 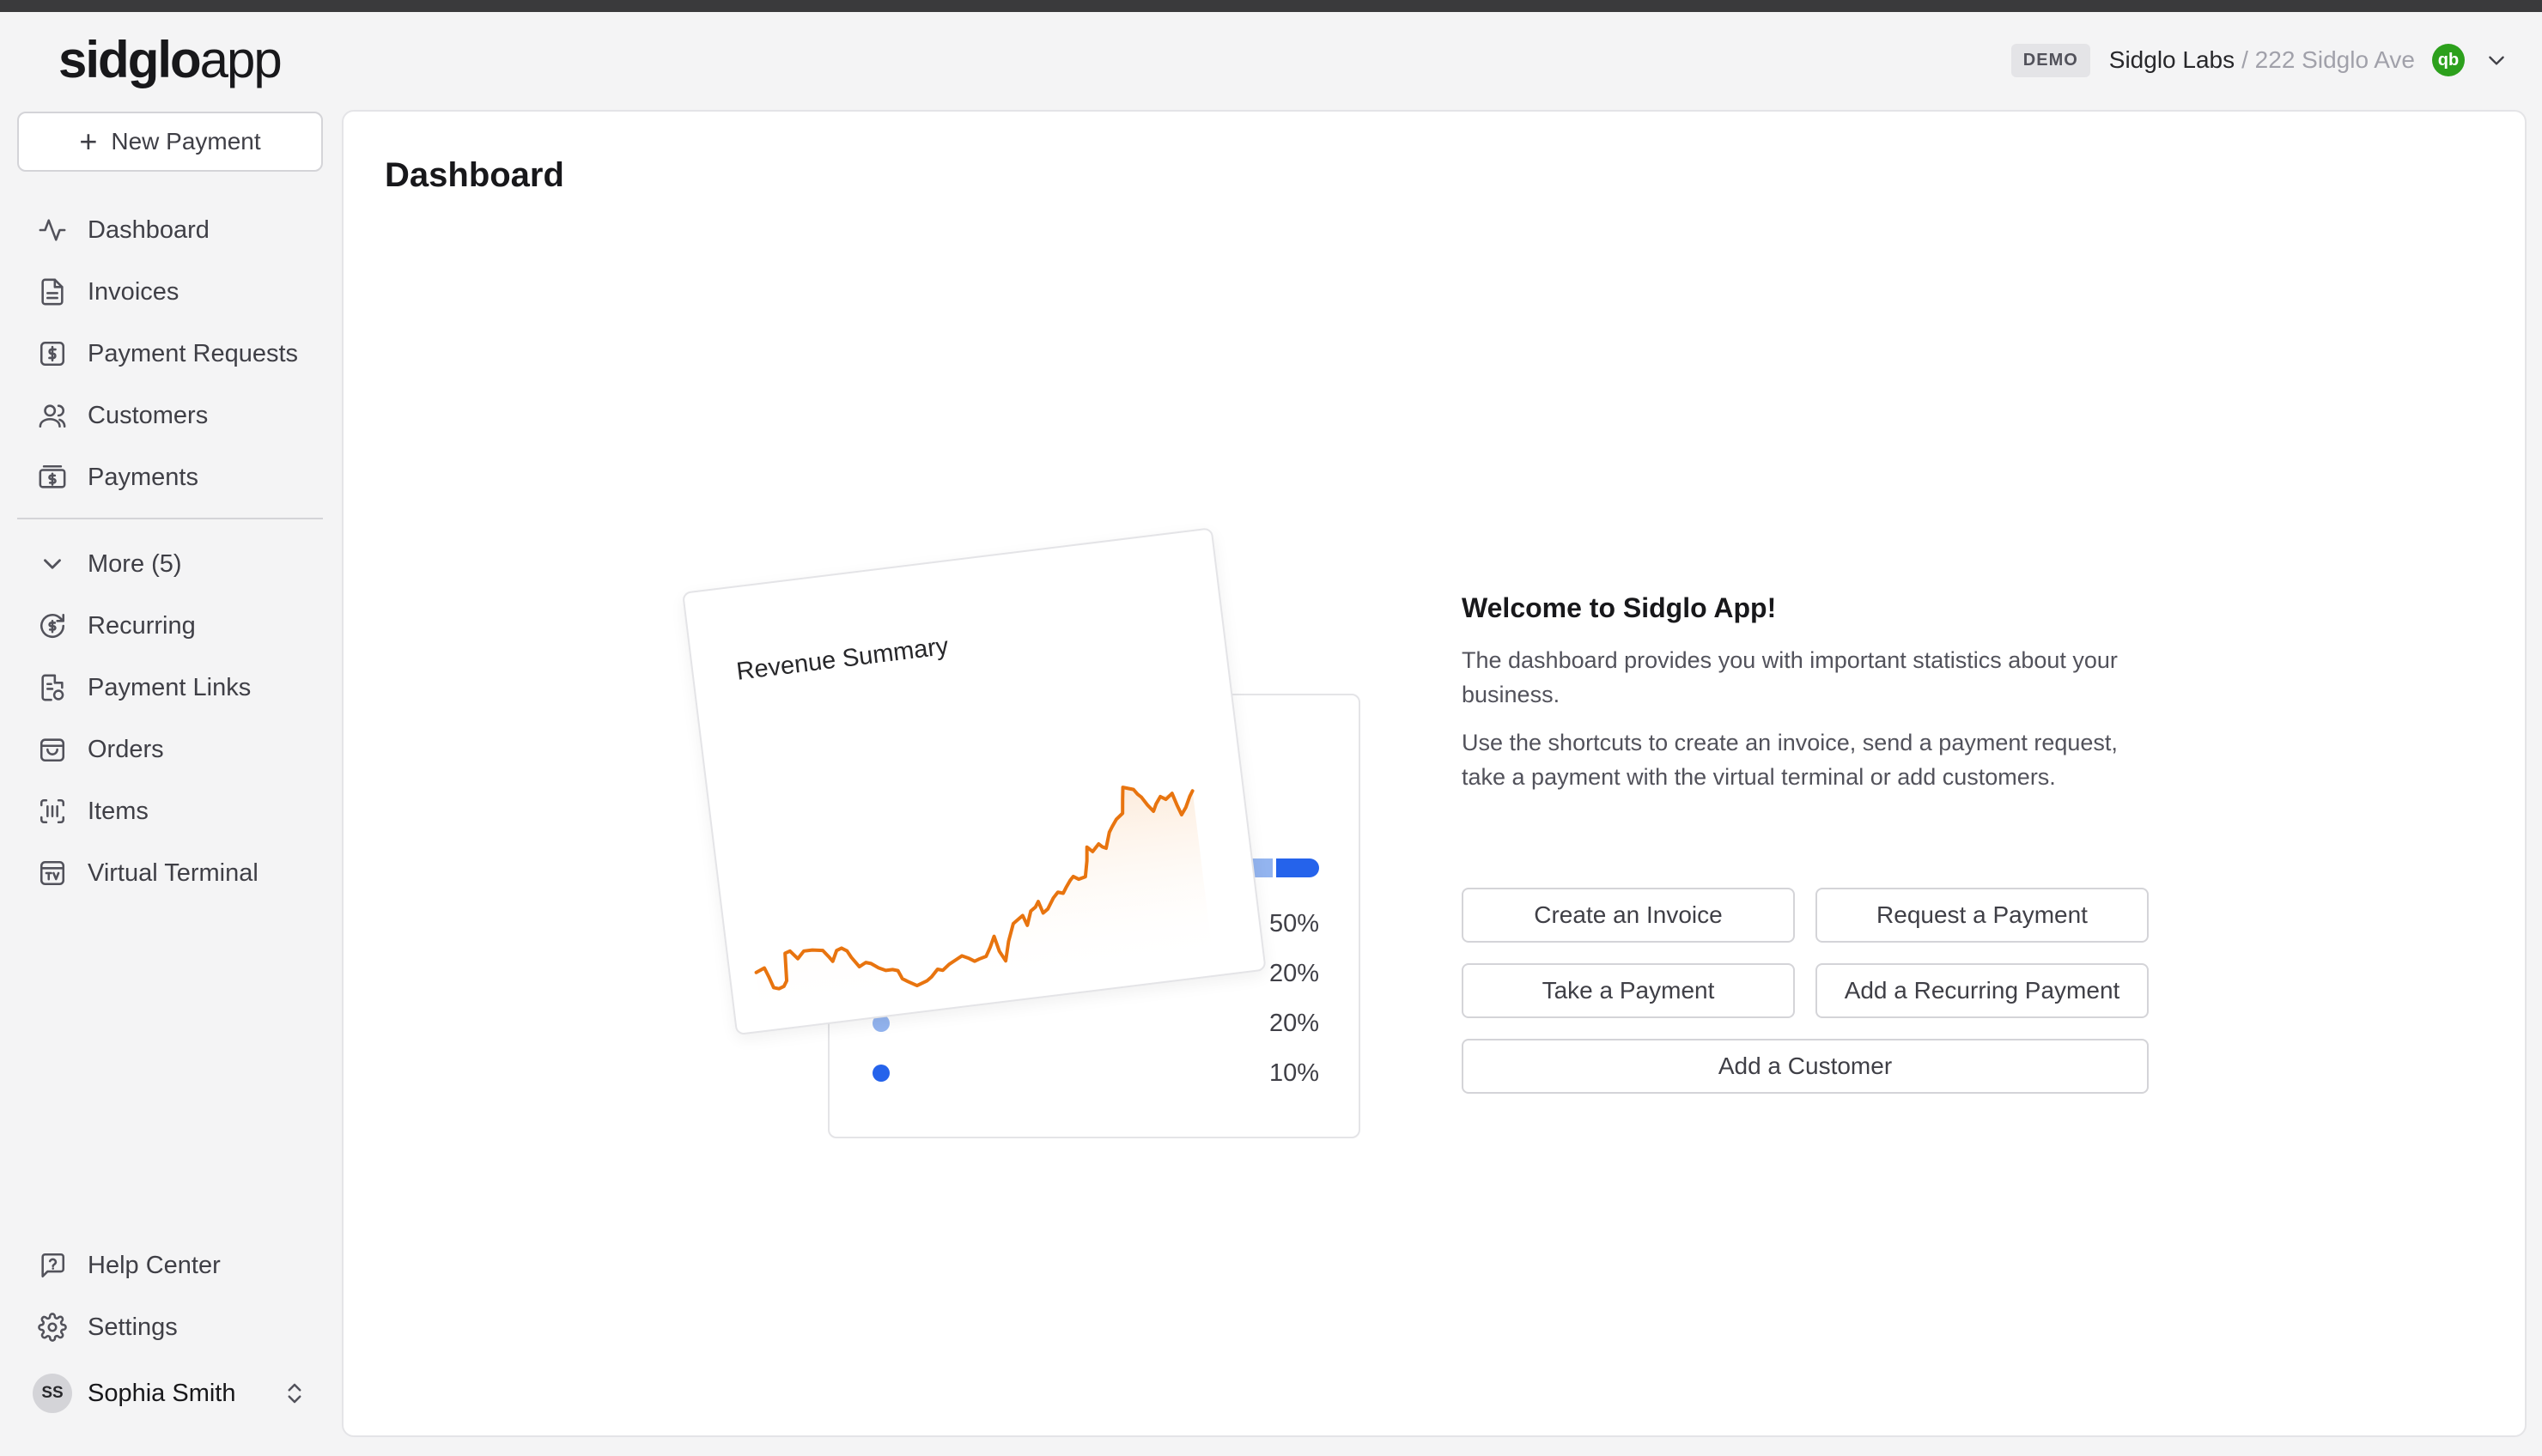 What do you see at coordinates (119, 811) in the screenshot?
I see `sidebar-item-label: Items` at bounding box center [119, 811].